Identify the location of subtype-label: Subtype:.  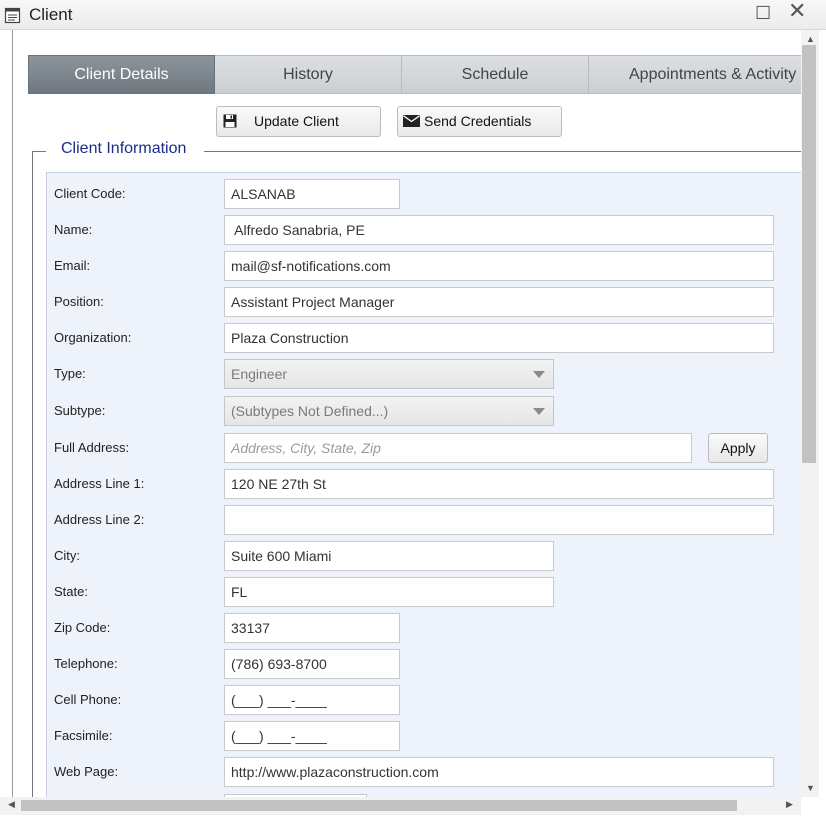
(80, 410).